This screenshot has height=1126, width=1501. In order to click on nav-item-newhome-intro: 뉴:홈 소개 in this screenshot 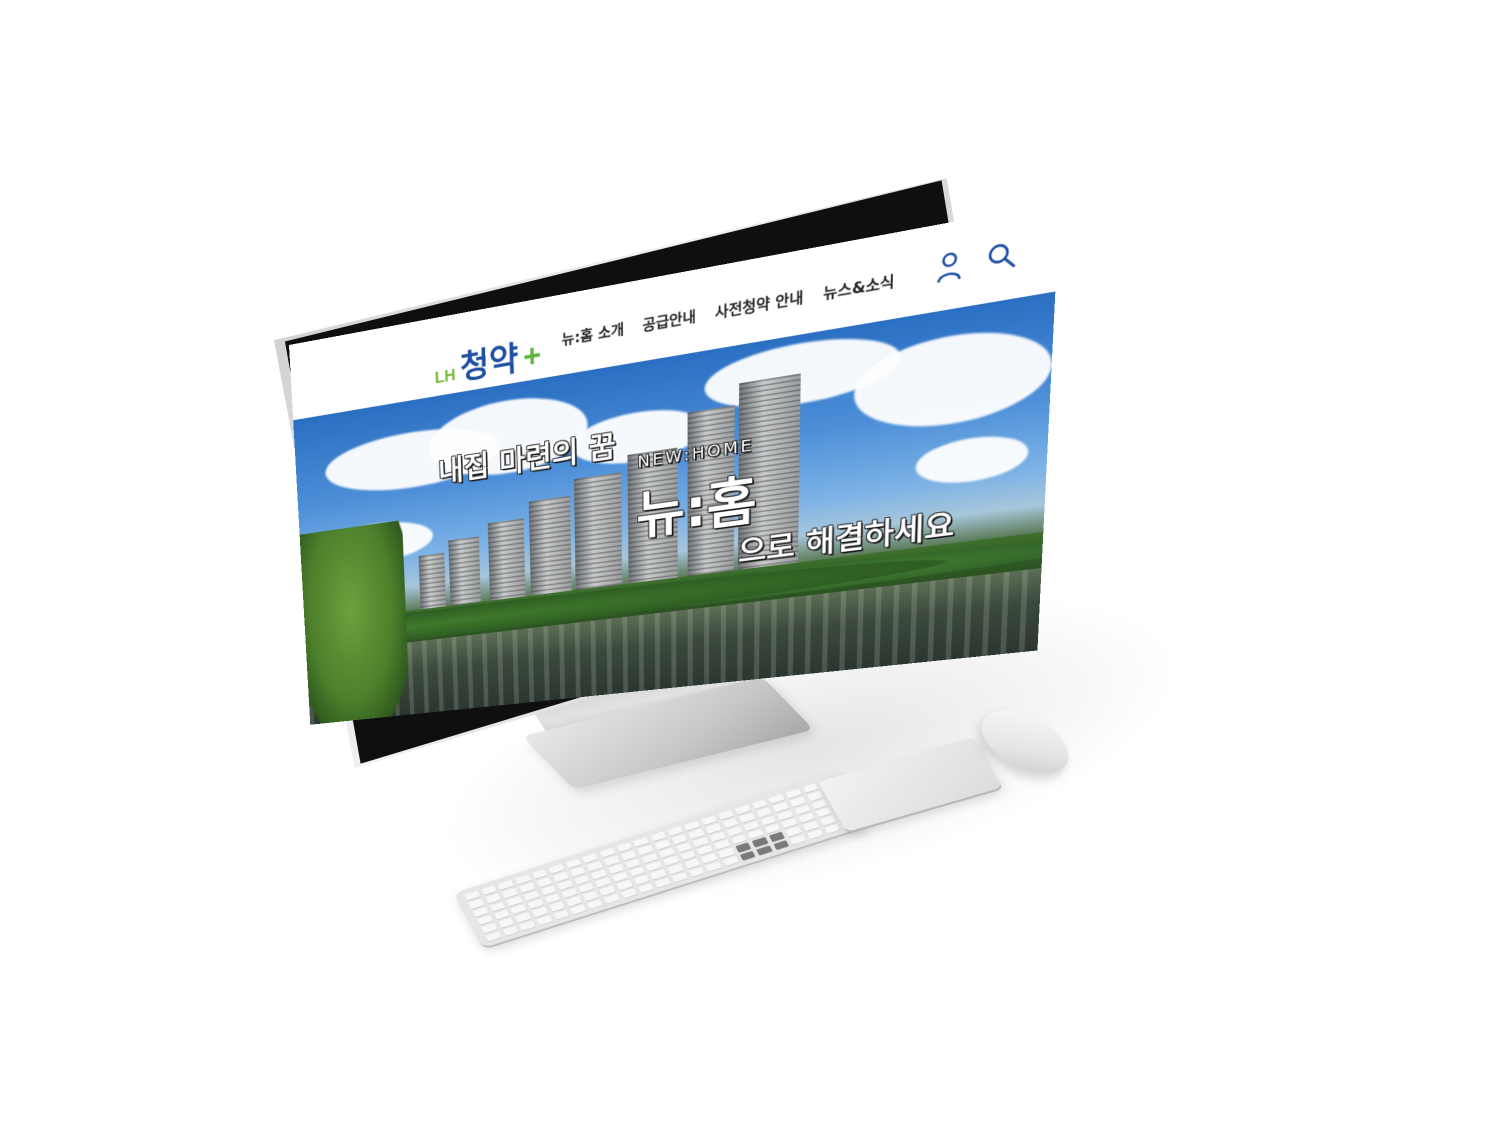, I will do `click(593, 333)`.